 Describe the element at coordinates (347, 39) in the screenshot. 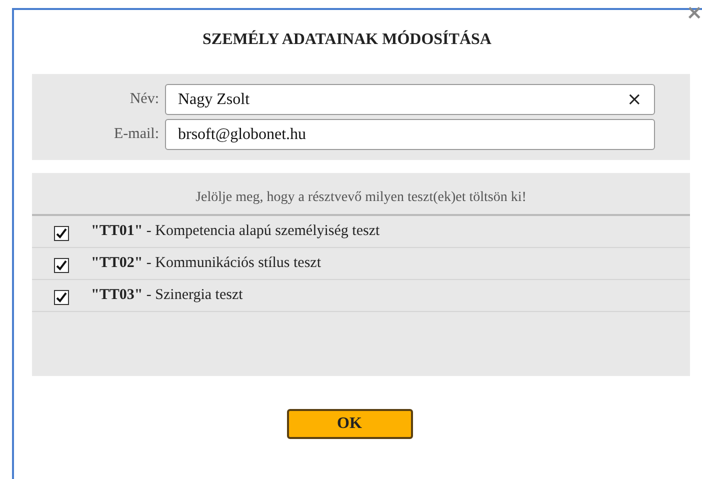

I see `dialog-title: SZEMÉLY ADATAINAK MÓDOSÍTÁSA` at that location.